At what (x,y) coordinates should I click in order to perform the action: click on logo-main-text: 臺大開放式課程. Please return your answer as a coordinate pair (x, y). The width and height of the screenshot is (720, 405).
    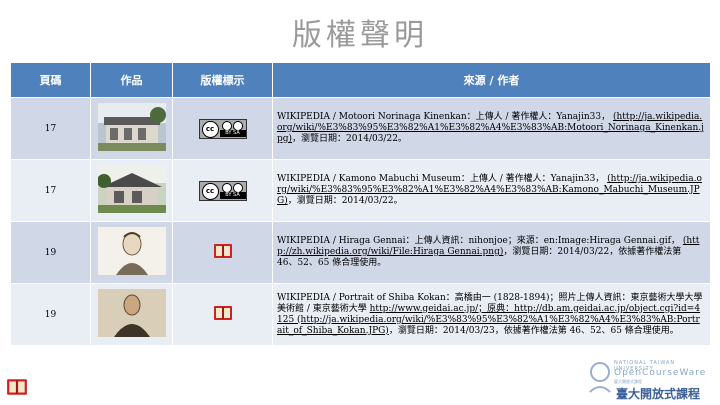
    Looking at the image, I should click on (658, 394).